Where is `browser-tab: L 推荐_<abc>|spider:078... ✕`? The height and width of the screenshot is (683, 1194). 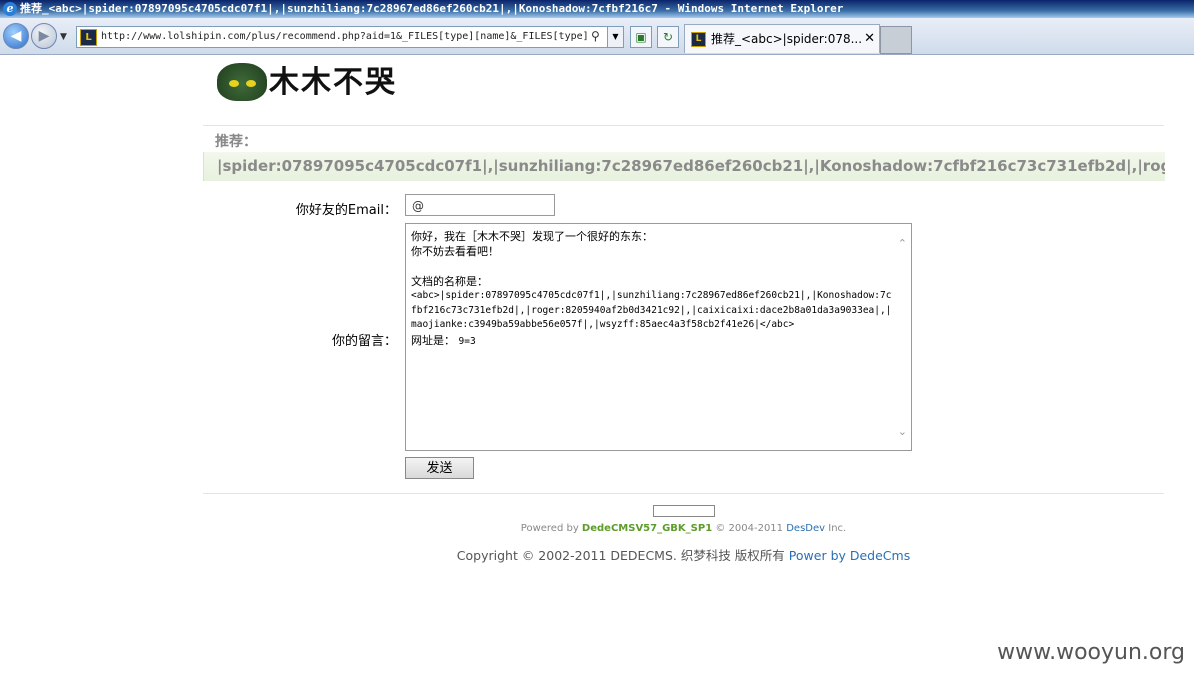
browser-tab: L 推荐_<abc>|spider:078... ✕ is located at coordinates (782, 38).